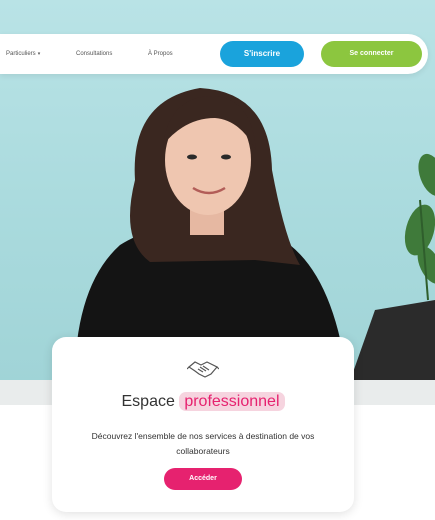  I want to click on nav-item-consultations: Consultations, so click(94, 54).